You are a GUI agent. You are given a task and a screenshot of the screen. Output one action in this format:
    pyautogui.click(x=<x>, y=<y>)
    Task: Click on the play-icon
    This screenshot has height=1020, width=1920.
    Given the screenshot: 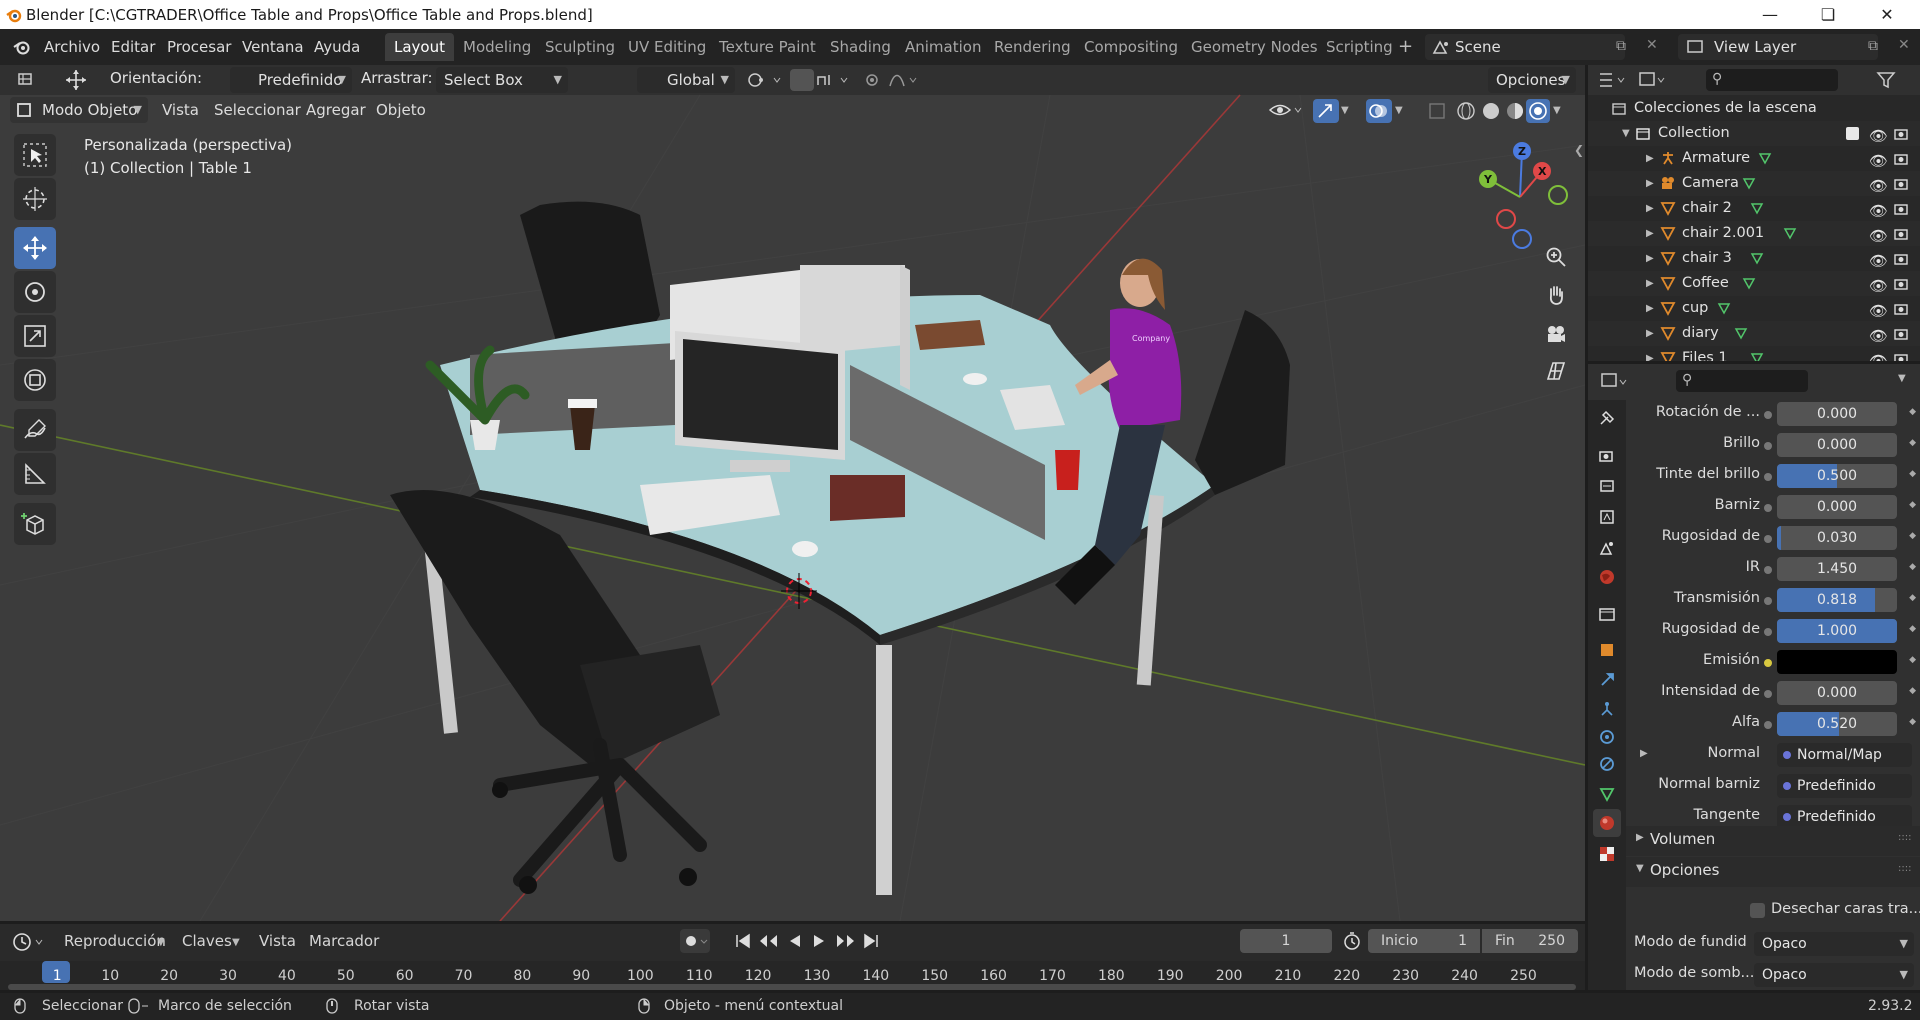 What is the action you would take?
    pyautogui.click(x=819, y=941)
    